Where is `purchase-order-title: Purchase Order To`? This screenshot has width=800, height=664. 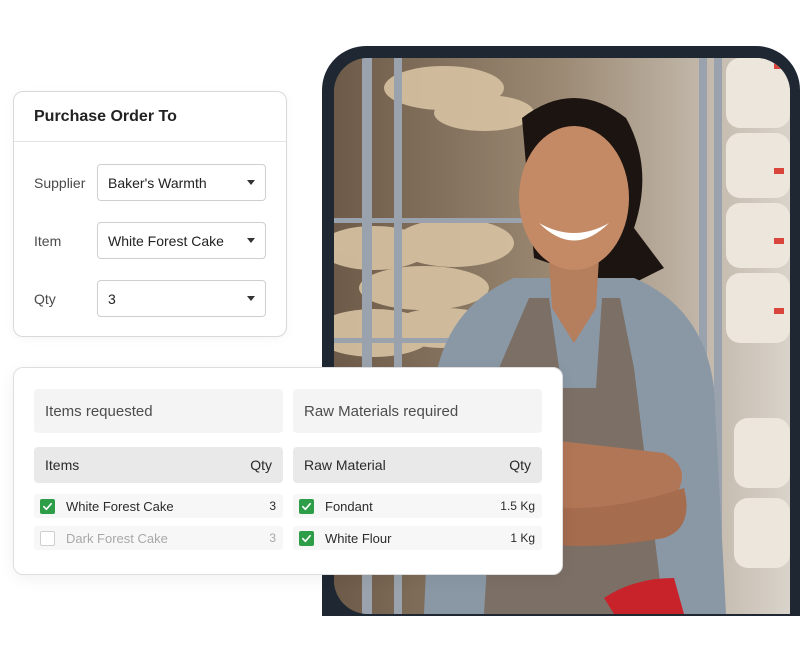 purchase-order-title: Purchase Order To is located at coordinates (150, 117).